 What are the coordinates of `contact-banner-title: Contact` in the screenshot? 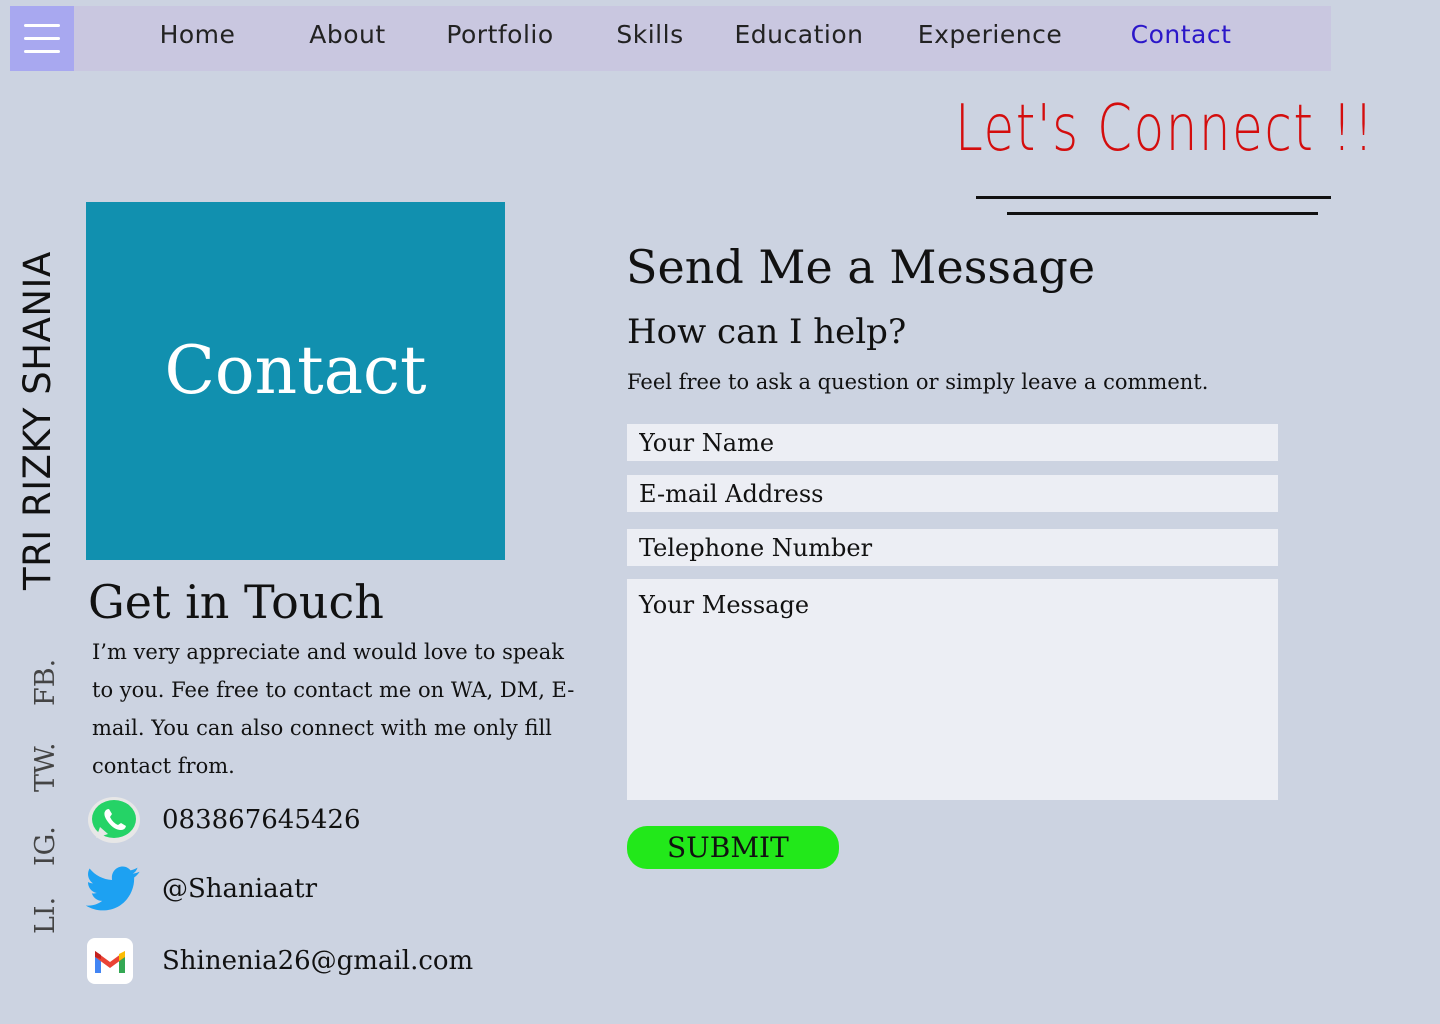 It's located at (295, 370).